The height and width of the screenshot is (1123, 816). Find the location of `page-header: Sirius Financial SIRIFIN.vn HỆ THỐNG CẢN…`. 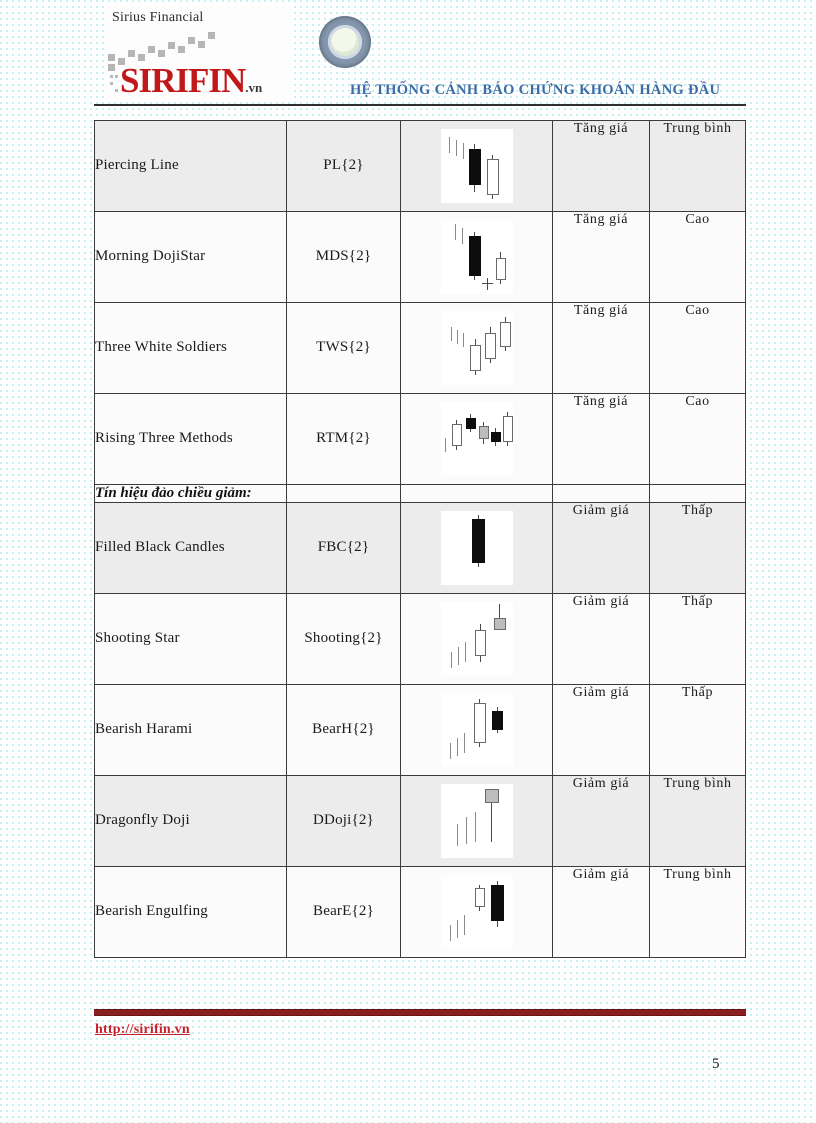

page-header: Sirius Financial SIRIFIN.vn HỆ THỐNG CẢN… is located at coordinates (408, 56).